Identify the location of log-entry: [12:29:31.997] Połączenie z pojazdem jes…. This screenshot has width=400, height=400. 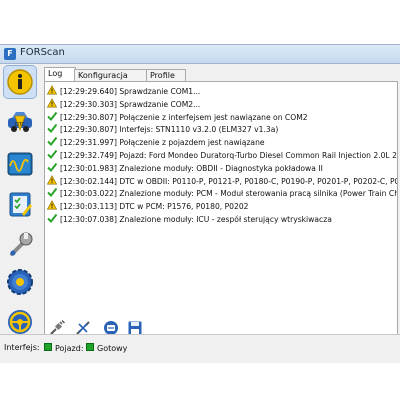
(156, 142).